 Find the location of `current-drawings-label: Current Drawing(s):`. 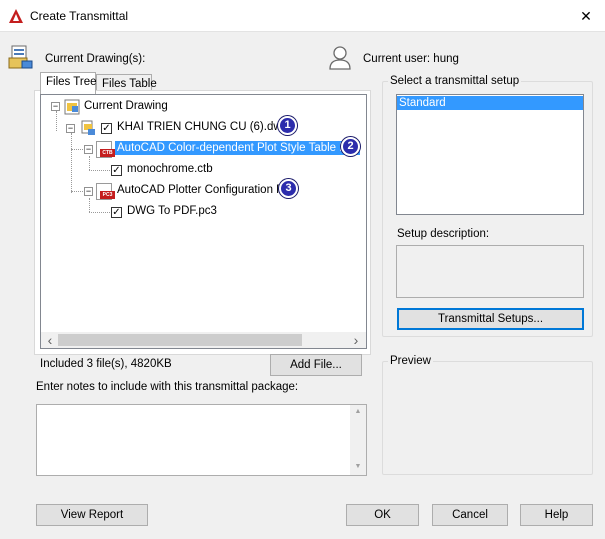

current-drawings-label: Current Drawing(s): is located at coordinates (95, 59).